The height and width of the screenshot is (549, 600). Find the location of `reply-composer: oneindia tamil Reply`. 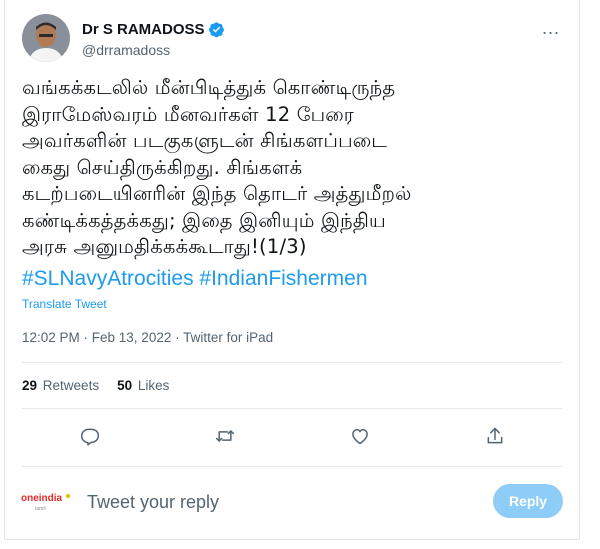

reply-composer: oneindia tamil Reply is located at coordinates (292, 501).